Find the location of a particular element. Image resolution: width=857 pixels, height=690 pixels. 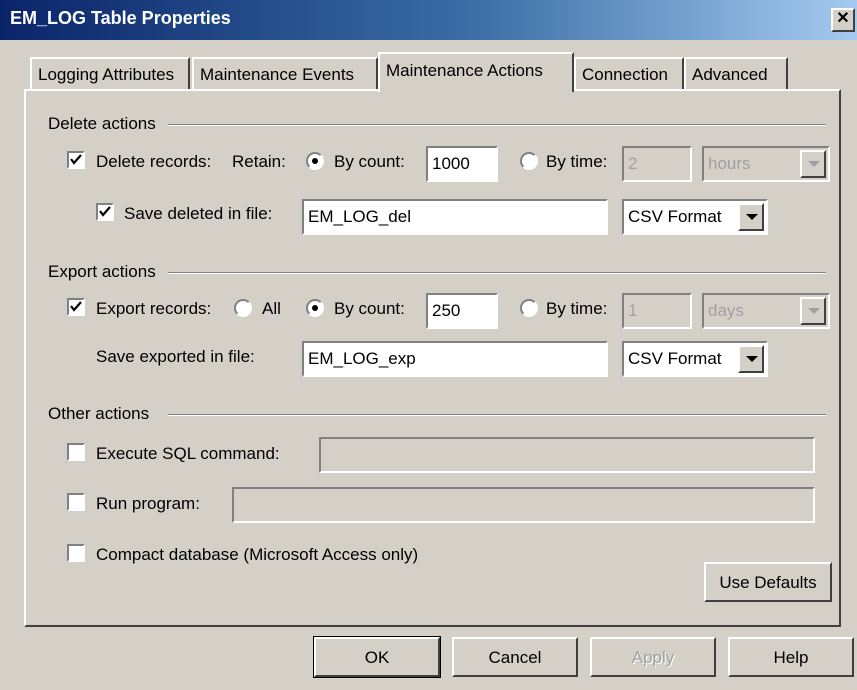

tab-label: Advanced is located at coordinates (730, 74).